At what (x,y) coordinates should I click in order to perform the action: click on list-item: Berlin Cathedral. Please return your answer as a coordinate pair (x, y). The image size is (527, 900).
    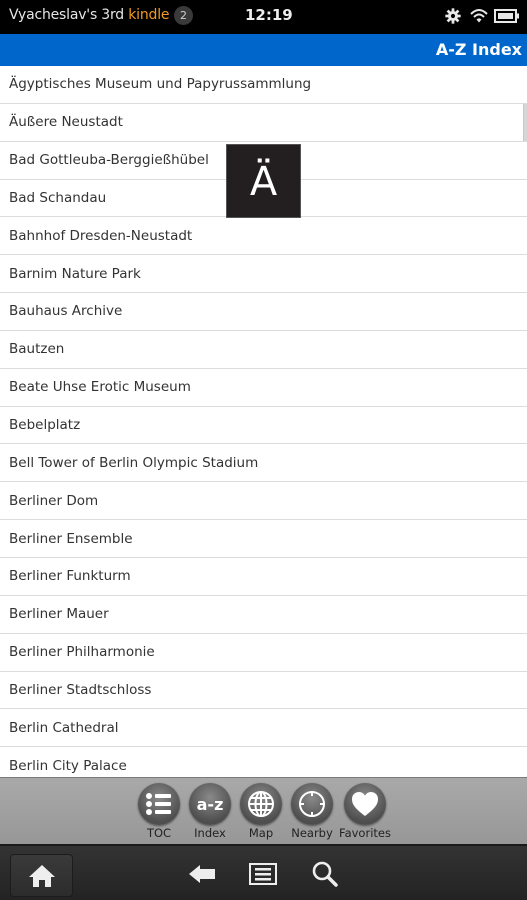
    Looking at the image, I should click on (263, 728).